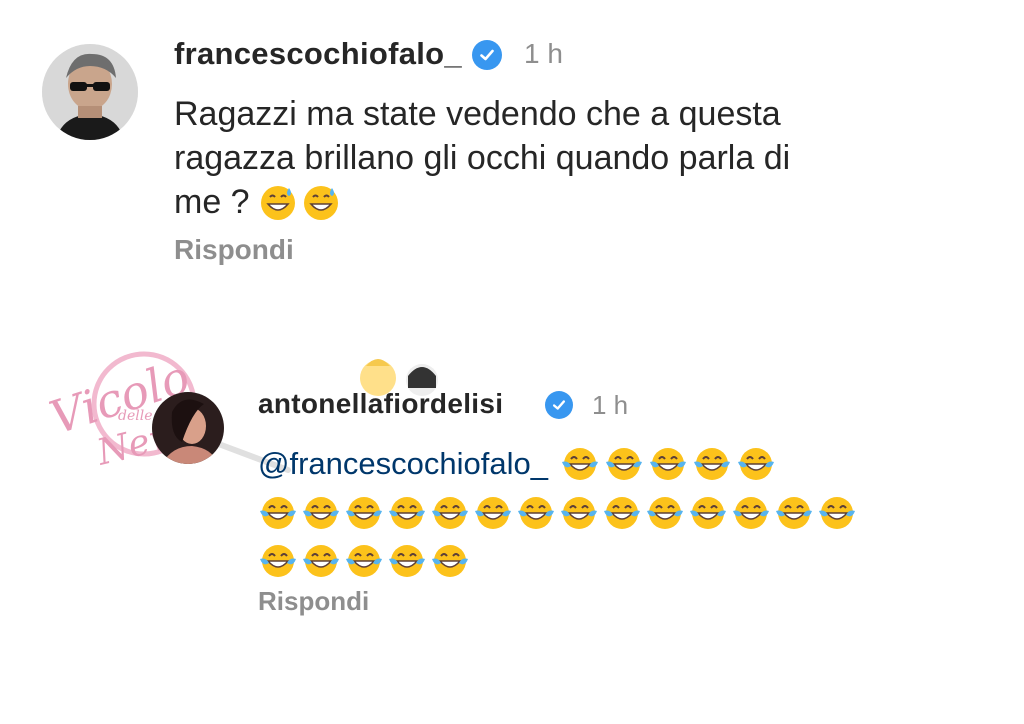 Image resolution: width=1024 pixels, height=724 pixels. I want to click on comment-text: @francescochiofalo_, so click(578, 513).